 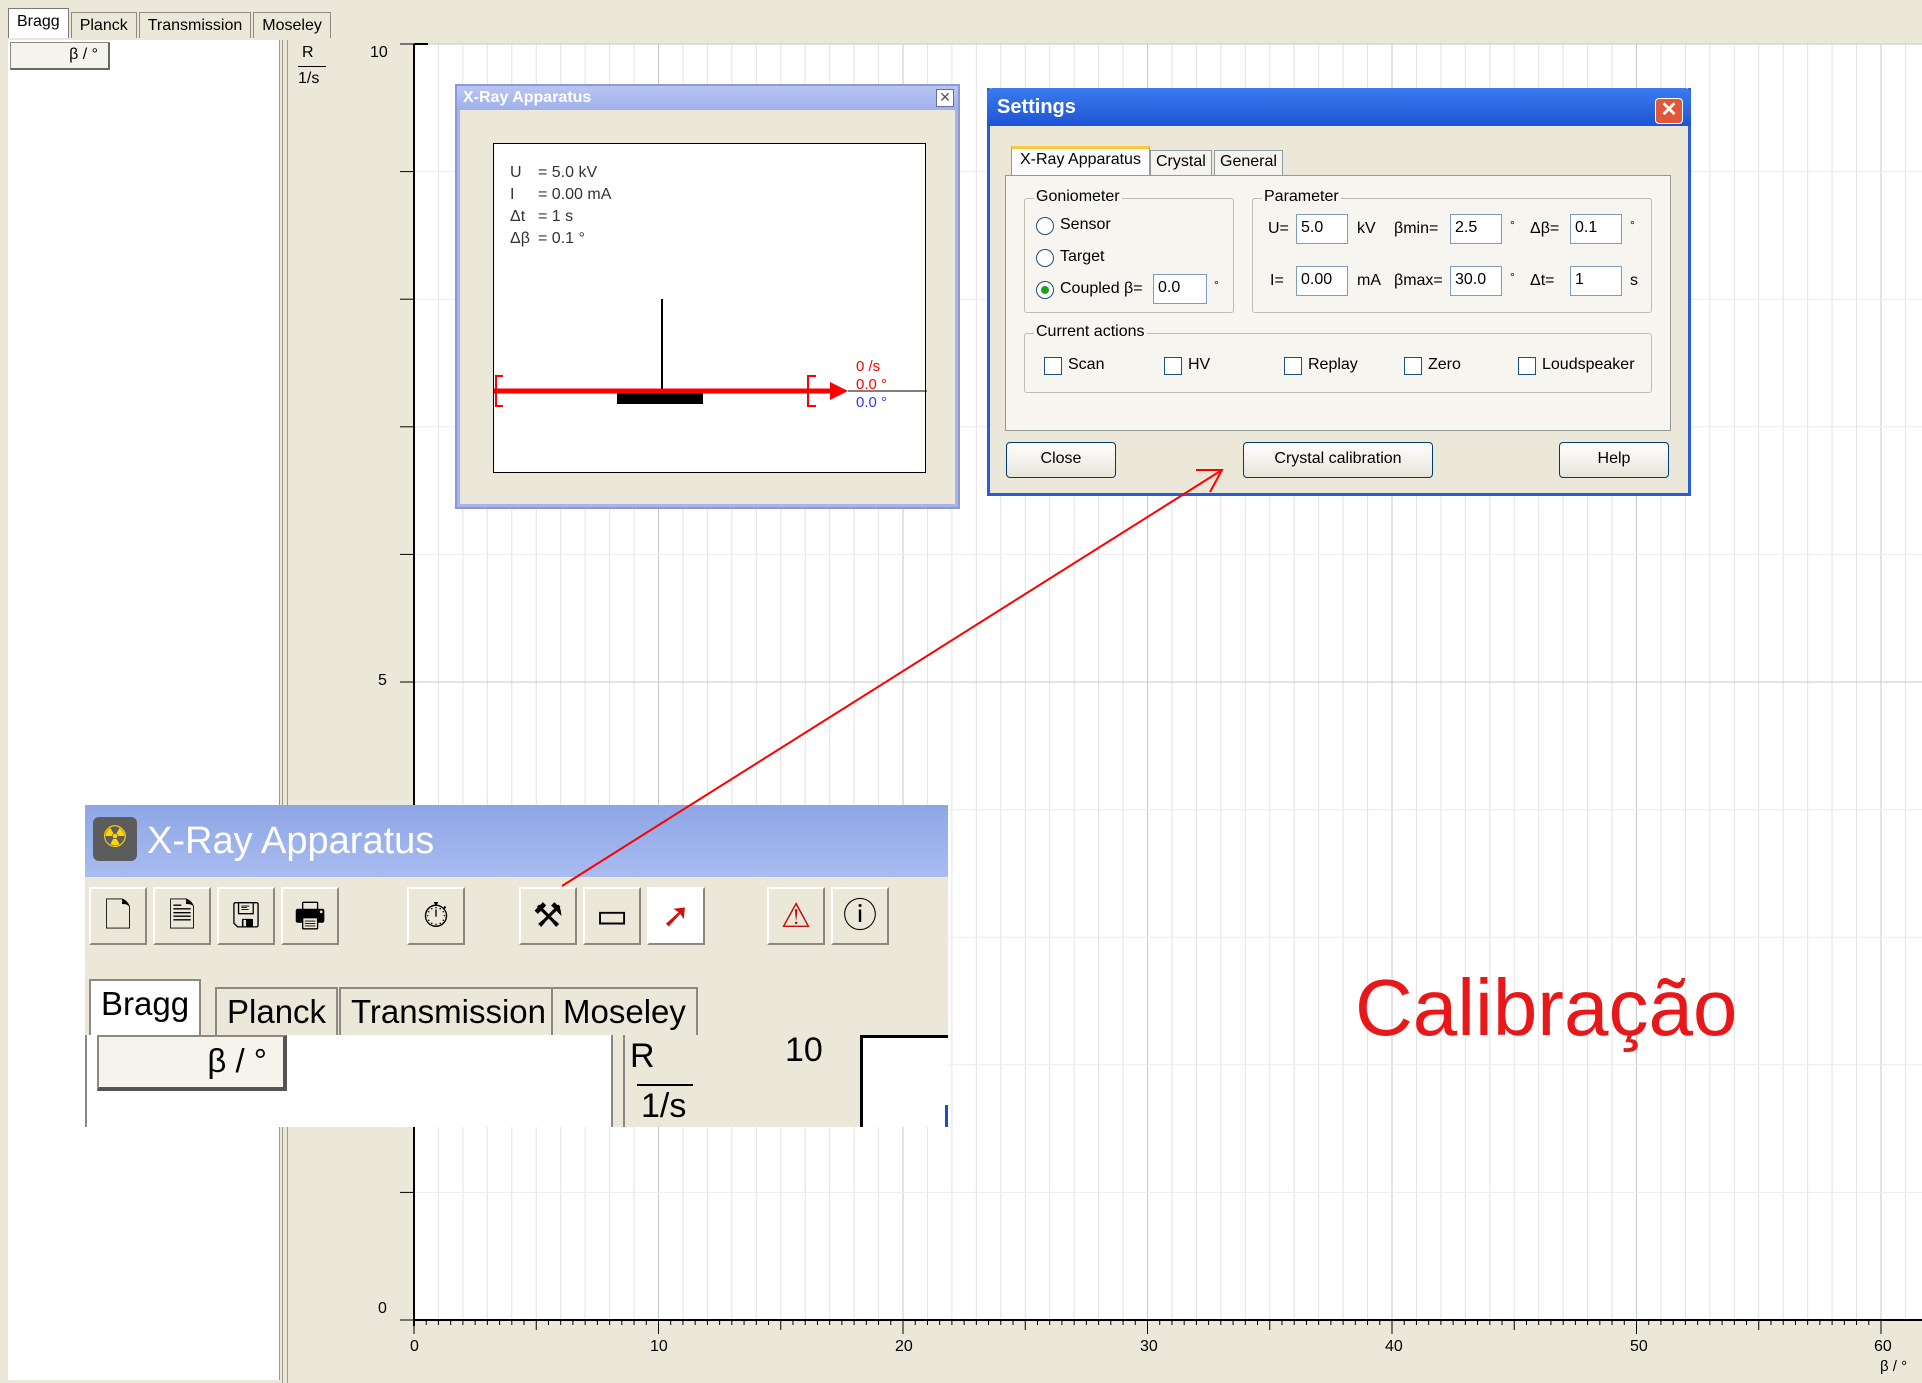 What do you see at coordinates (1082, 256) in the screenshot?
I see `radio-label: Target` at bounding box center [1082, 256].